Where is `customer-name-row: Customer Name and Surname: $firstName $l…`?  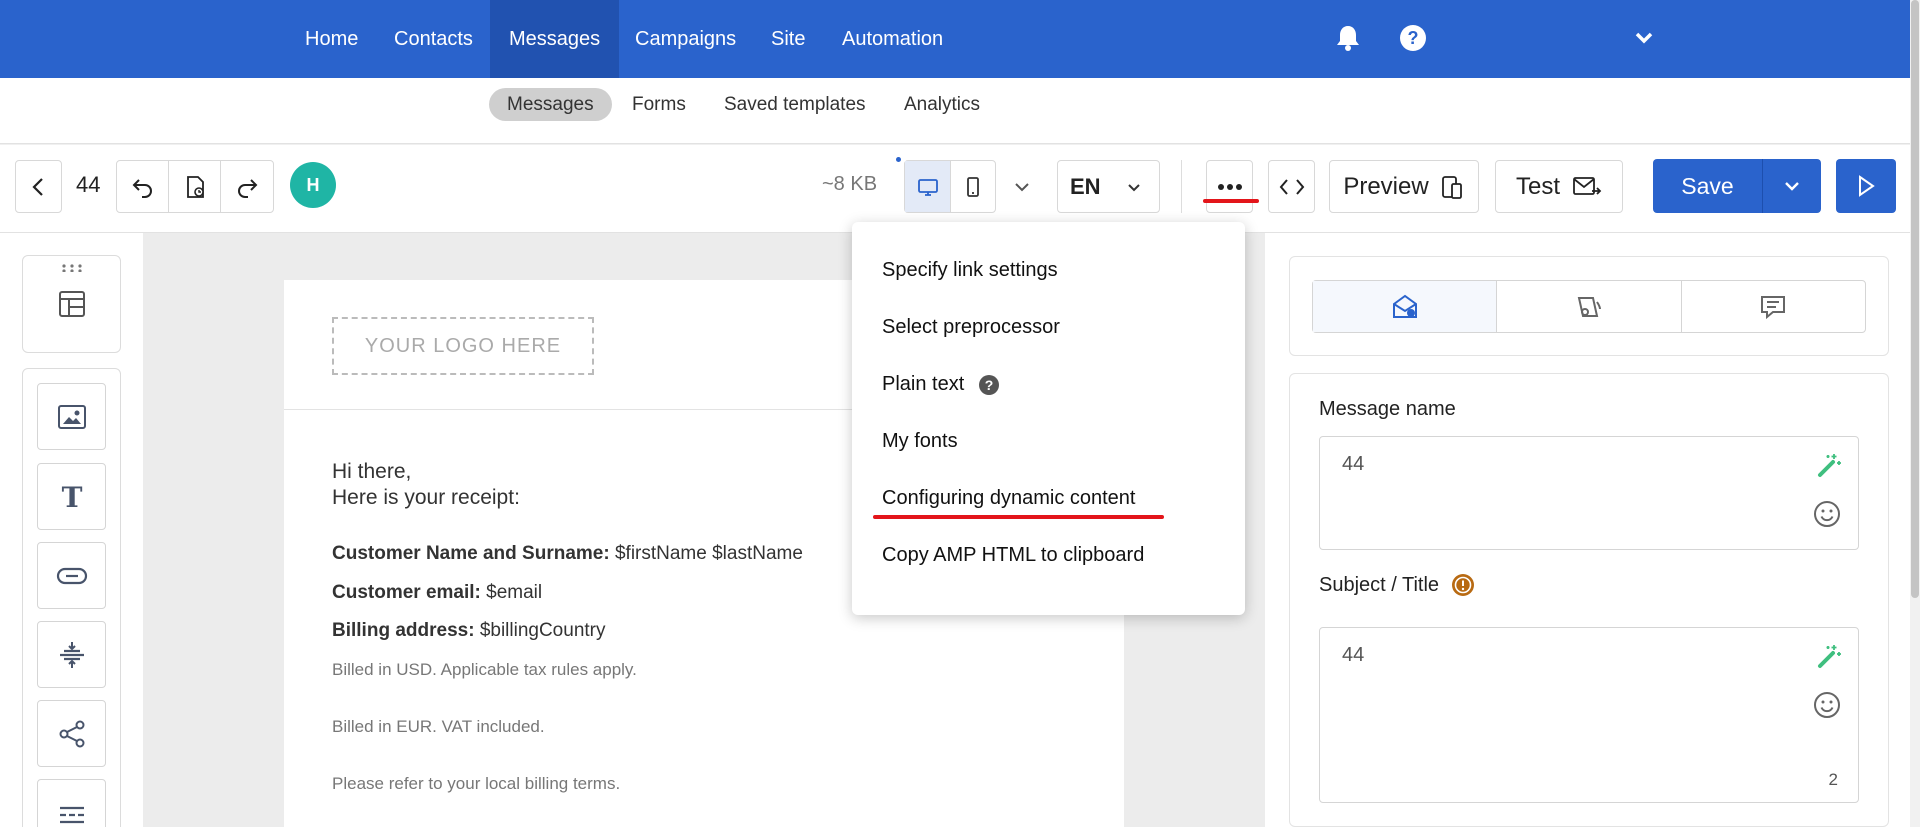
customer-name-row: Customer Name and Surname: $firstName $l… is located at coordinates (567, 554).